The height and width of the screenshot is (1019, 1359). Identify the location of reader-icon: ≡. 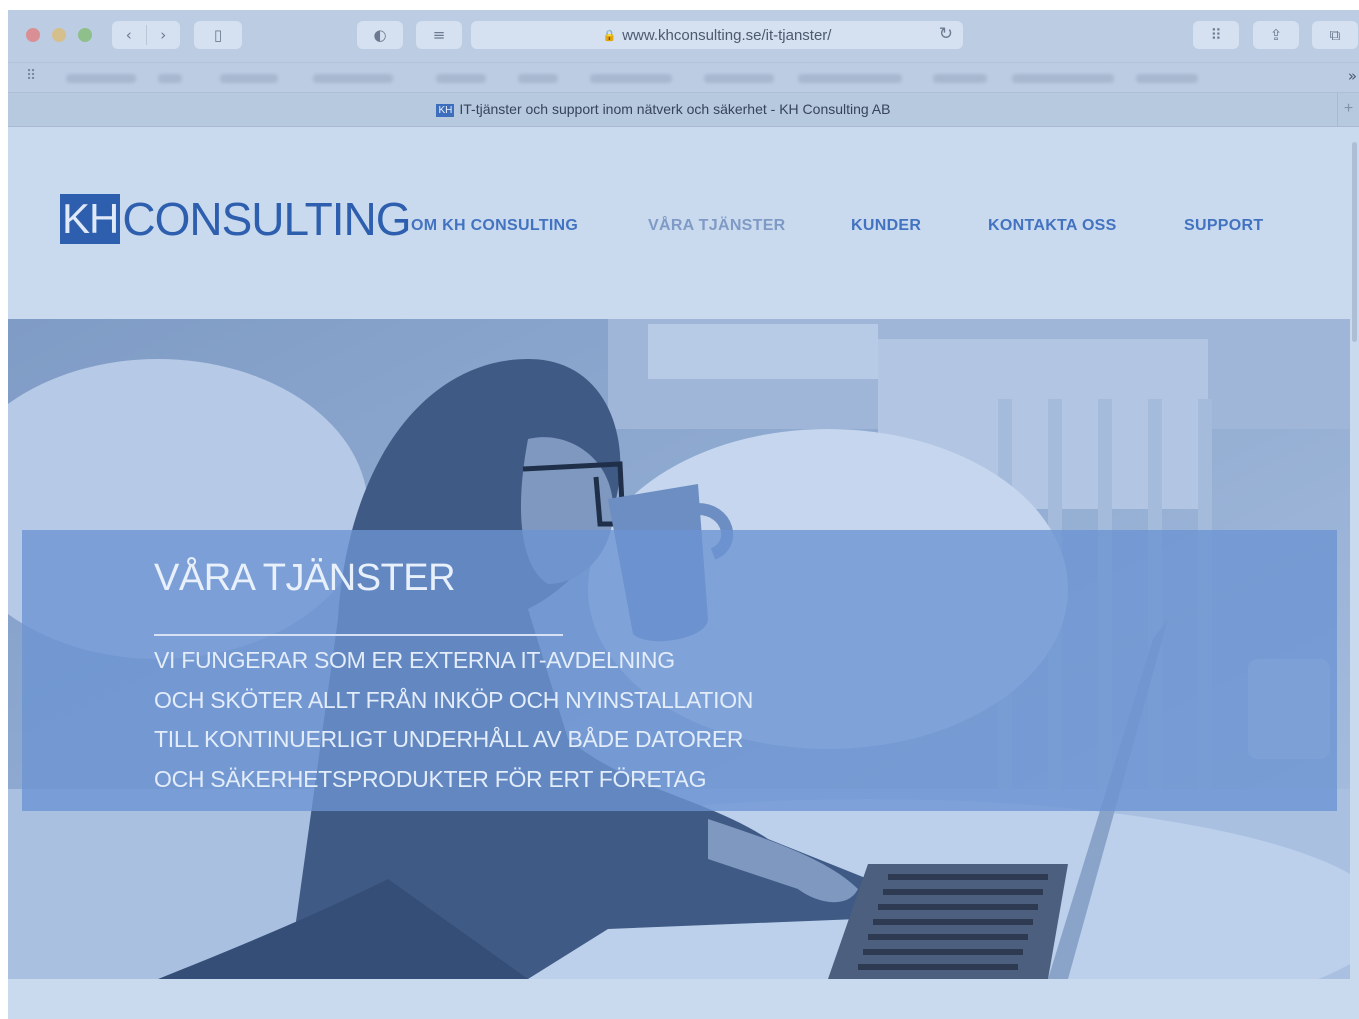
(439, 35).